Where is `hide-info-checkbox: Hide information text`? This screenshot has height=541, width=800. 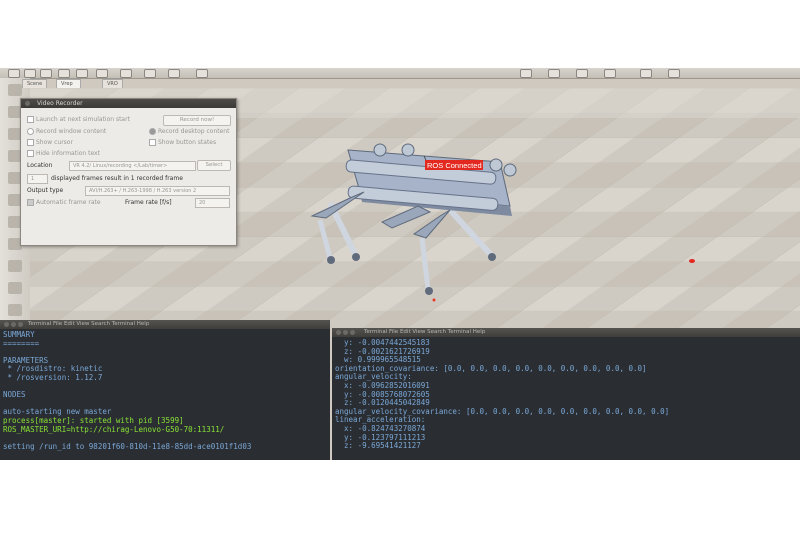
hide-info-checkbox: Hide information text is located at coordinates (63, 154).